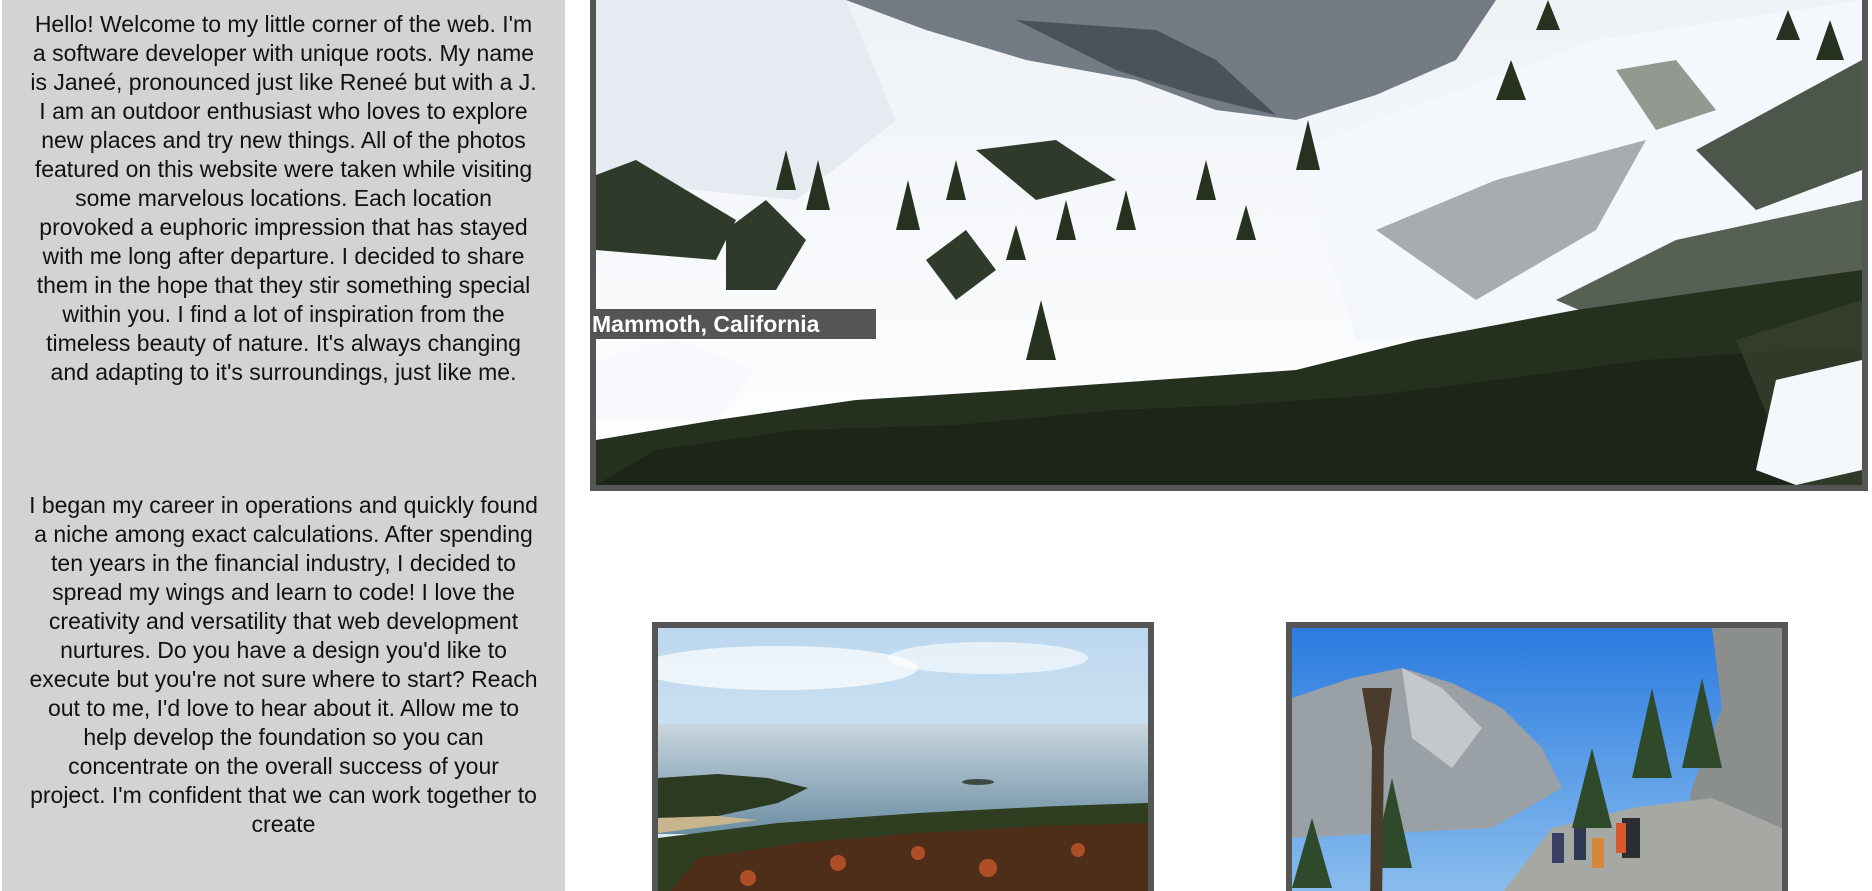 The width and height of the screenshot is (1872, 891). Describe the element at coordinates (1537, 759) in the screenshot. I see `mountain-hikers-image` at that location.